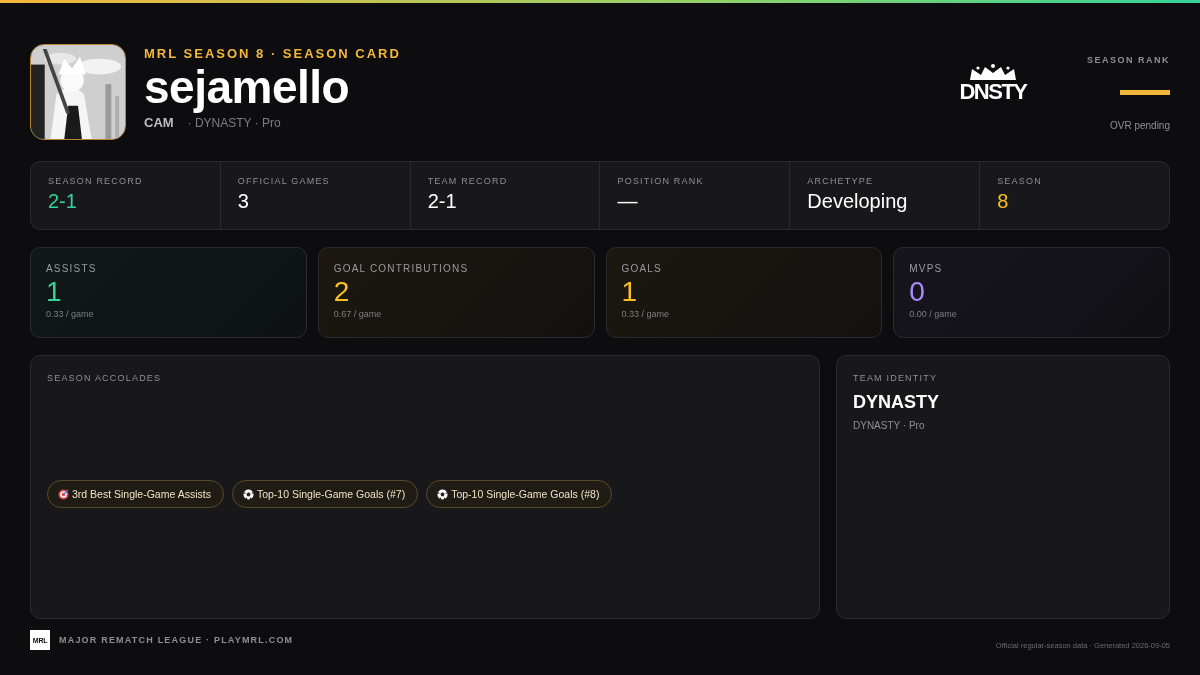 This screenshot has width=1200, height=675. Describe the element at coordinates (917, 292) in the screenshot. I see `tile-value: 0` at that location.